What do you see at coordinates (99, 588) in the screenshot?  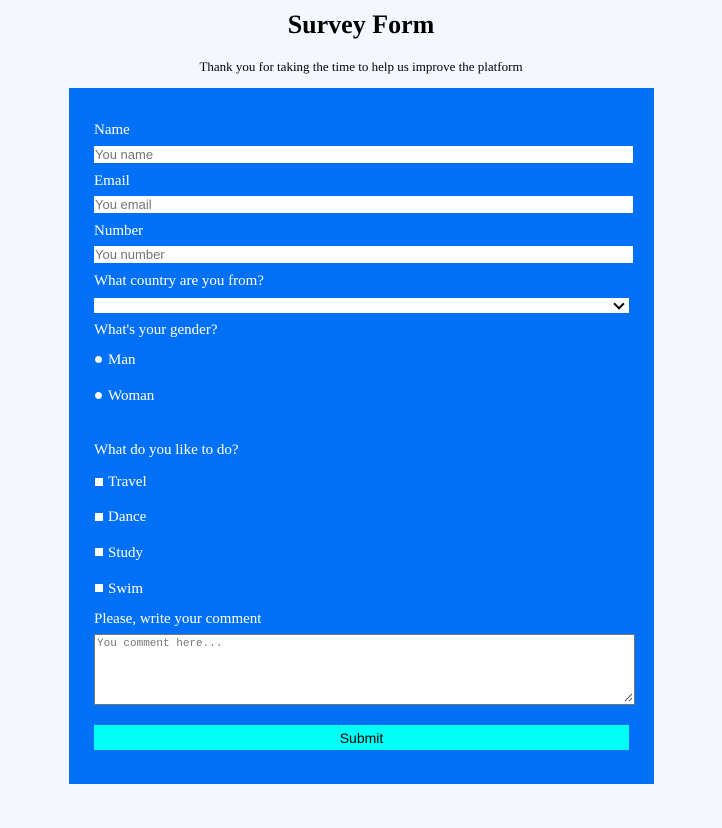 I see `activity-checkbox-swim` at bounding box center [99, 588].